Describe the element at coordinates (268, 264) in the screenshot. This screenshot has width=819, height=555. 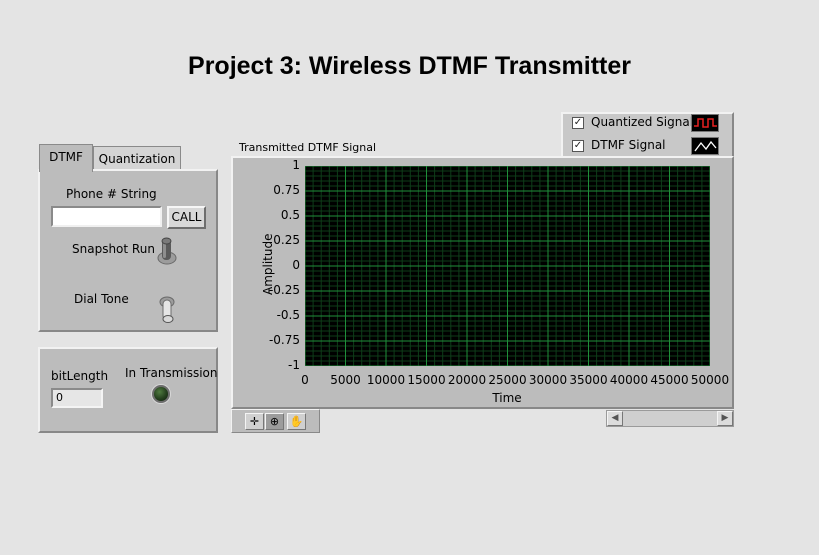
I see `y-axis-label: Amplitude` at that location.